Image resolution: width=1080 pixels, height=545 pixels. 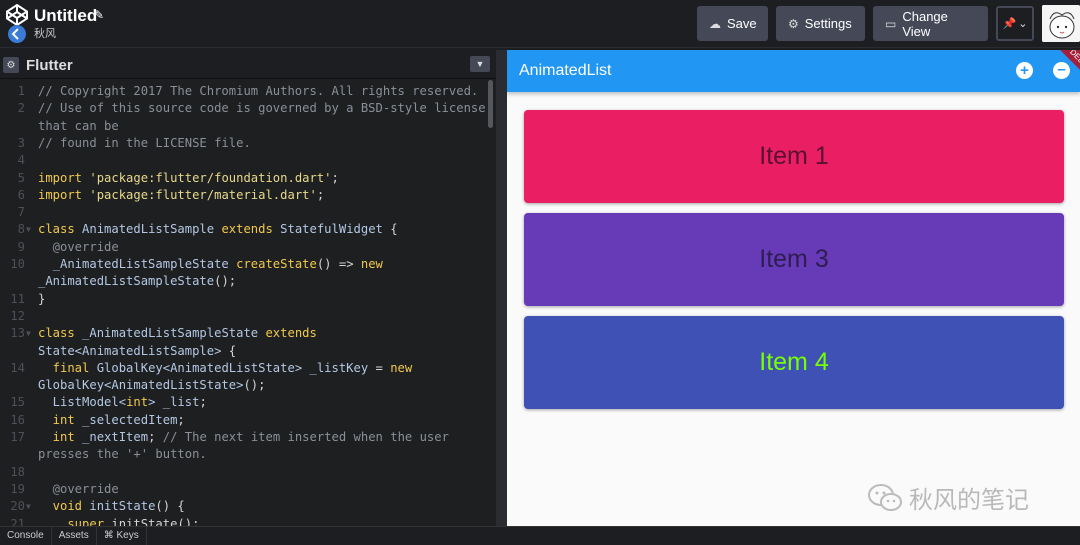 What do you see at coordinates (480, 64) in the screenshot?
I see `editor-collapse-chevron-icon: ▼` at bounding box center [480, 64].